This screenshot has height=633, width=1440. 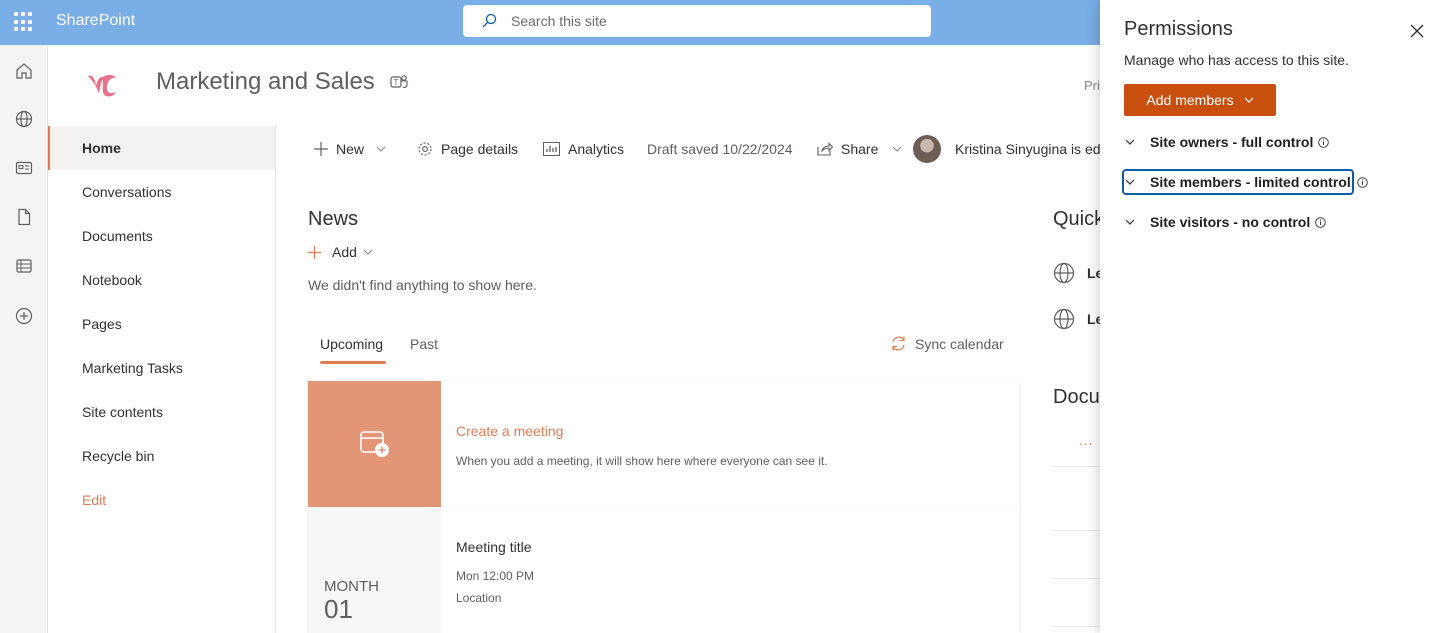 I want to click on news-add-label: Add, so click(x=344, y=252).